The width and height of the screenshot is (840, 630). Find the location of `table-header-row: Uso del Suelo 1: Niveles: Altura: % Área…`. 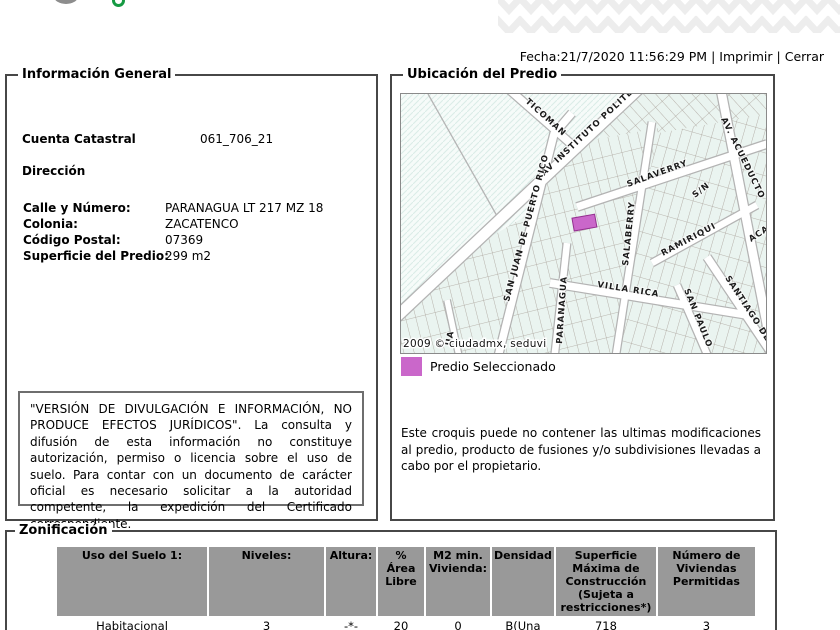

table-header-row: Uso del Suelo 1: Niveles: Altura: % Área… is located at coordinates (406, 581).